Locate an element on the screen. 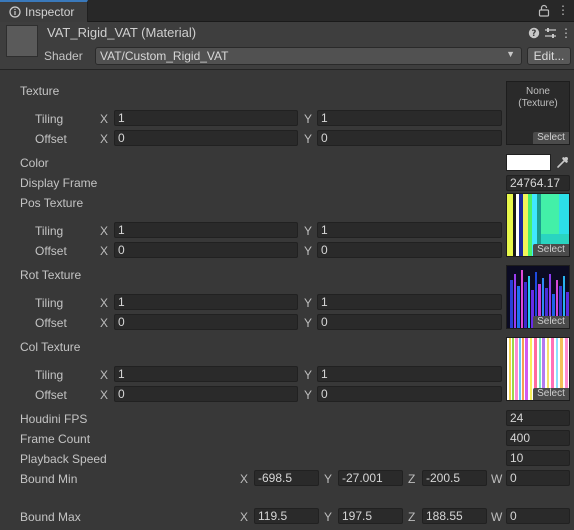  bound-min-y-field: -27.001 is located at coordinates (370, 478).